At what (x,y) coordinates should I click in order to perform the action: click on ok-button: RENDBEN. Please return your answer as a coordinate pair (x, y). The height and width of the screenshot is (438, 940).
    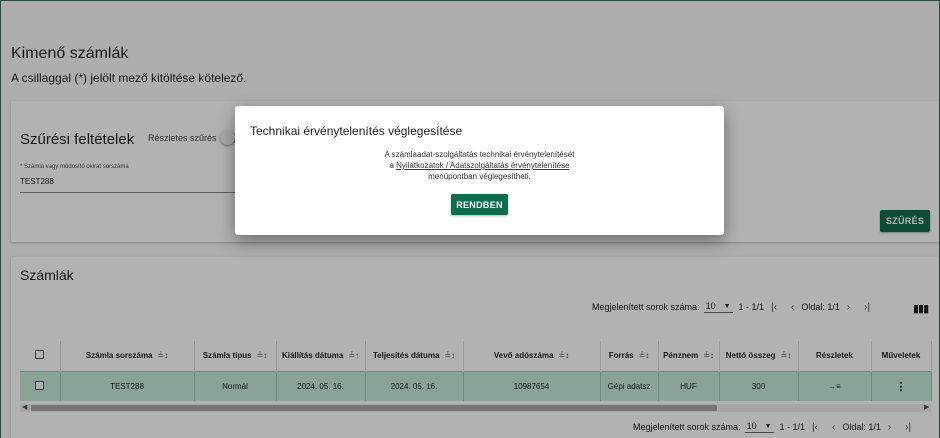
    Looking at the image, I should click on (479, 204).